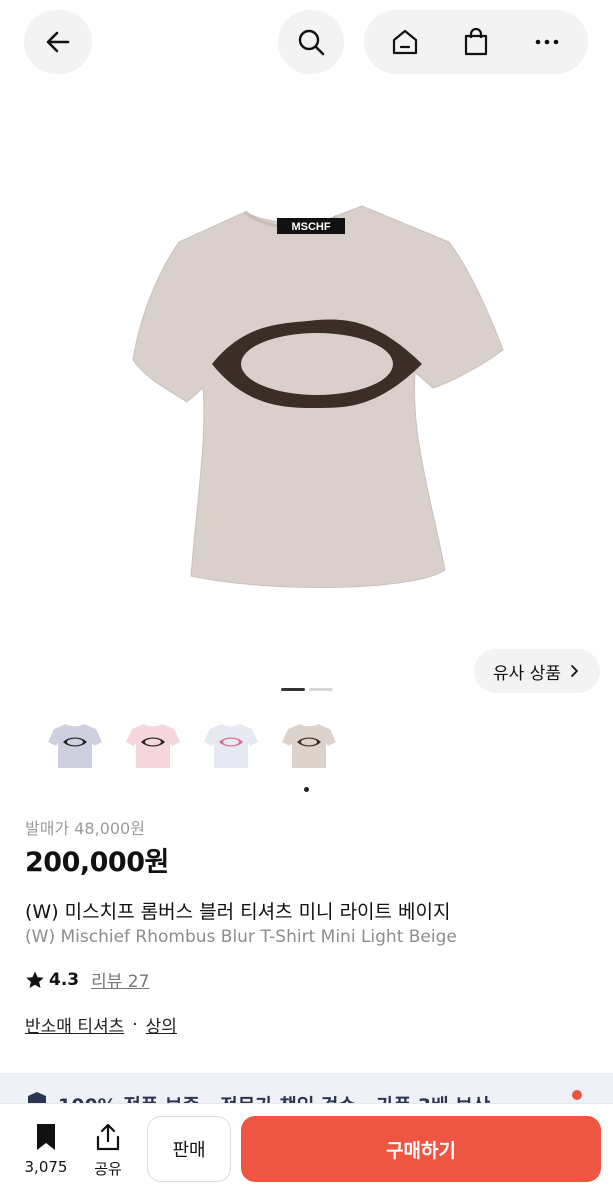 This screenshot has width=613, height=1200. Describe the element at coordinates (161, 1024) in the screenshot. I see `parent-category-link: 상의` at that location.